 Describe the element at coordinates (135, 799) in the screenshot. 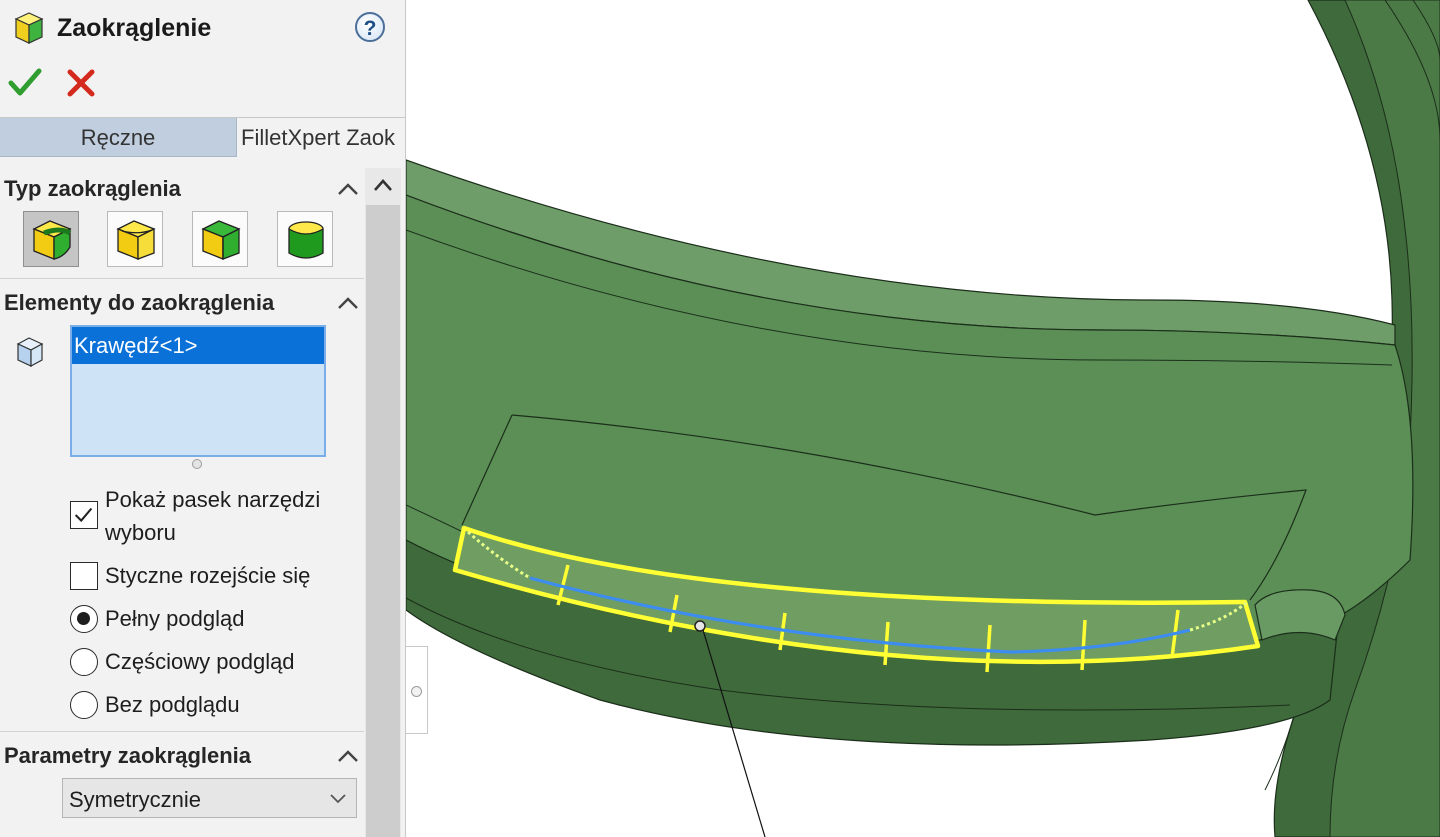

I see `fillet-method-value: Symetrycznie` at that location.